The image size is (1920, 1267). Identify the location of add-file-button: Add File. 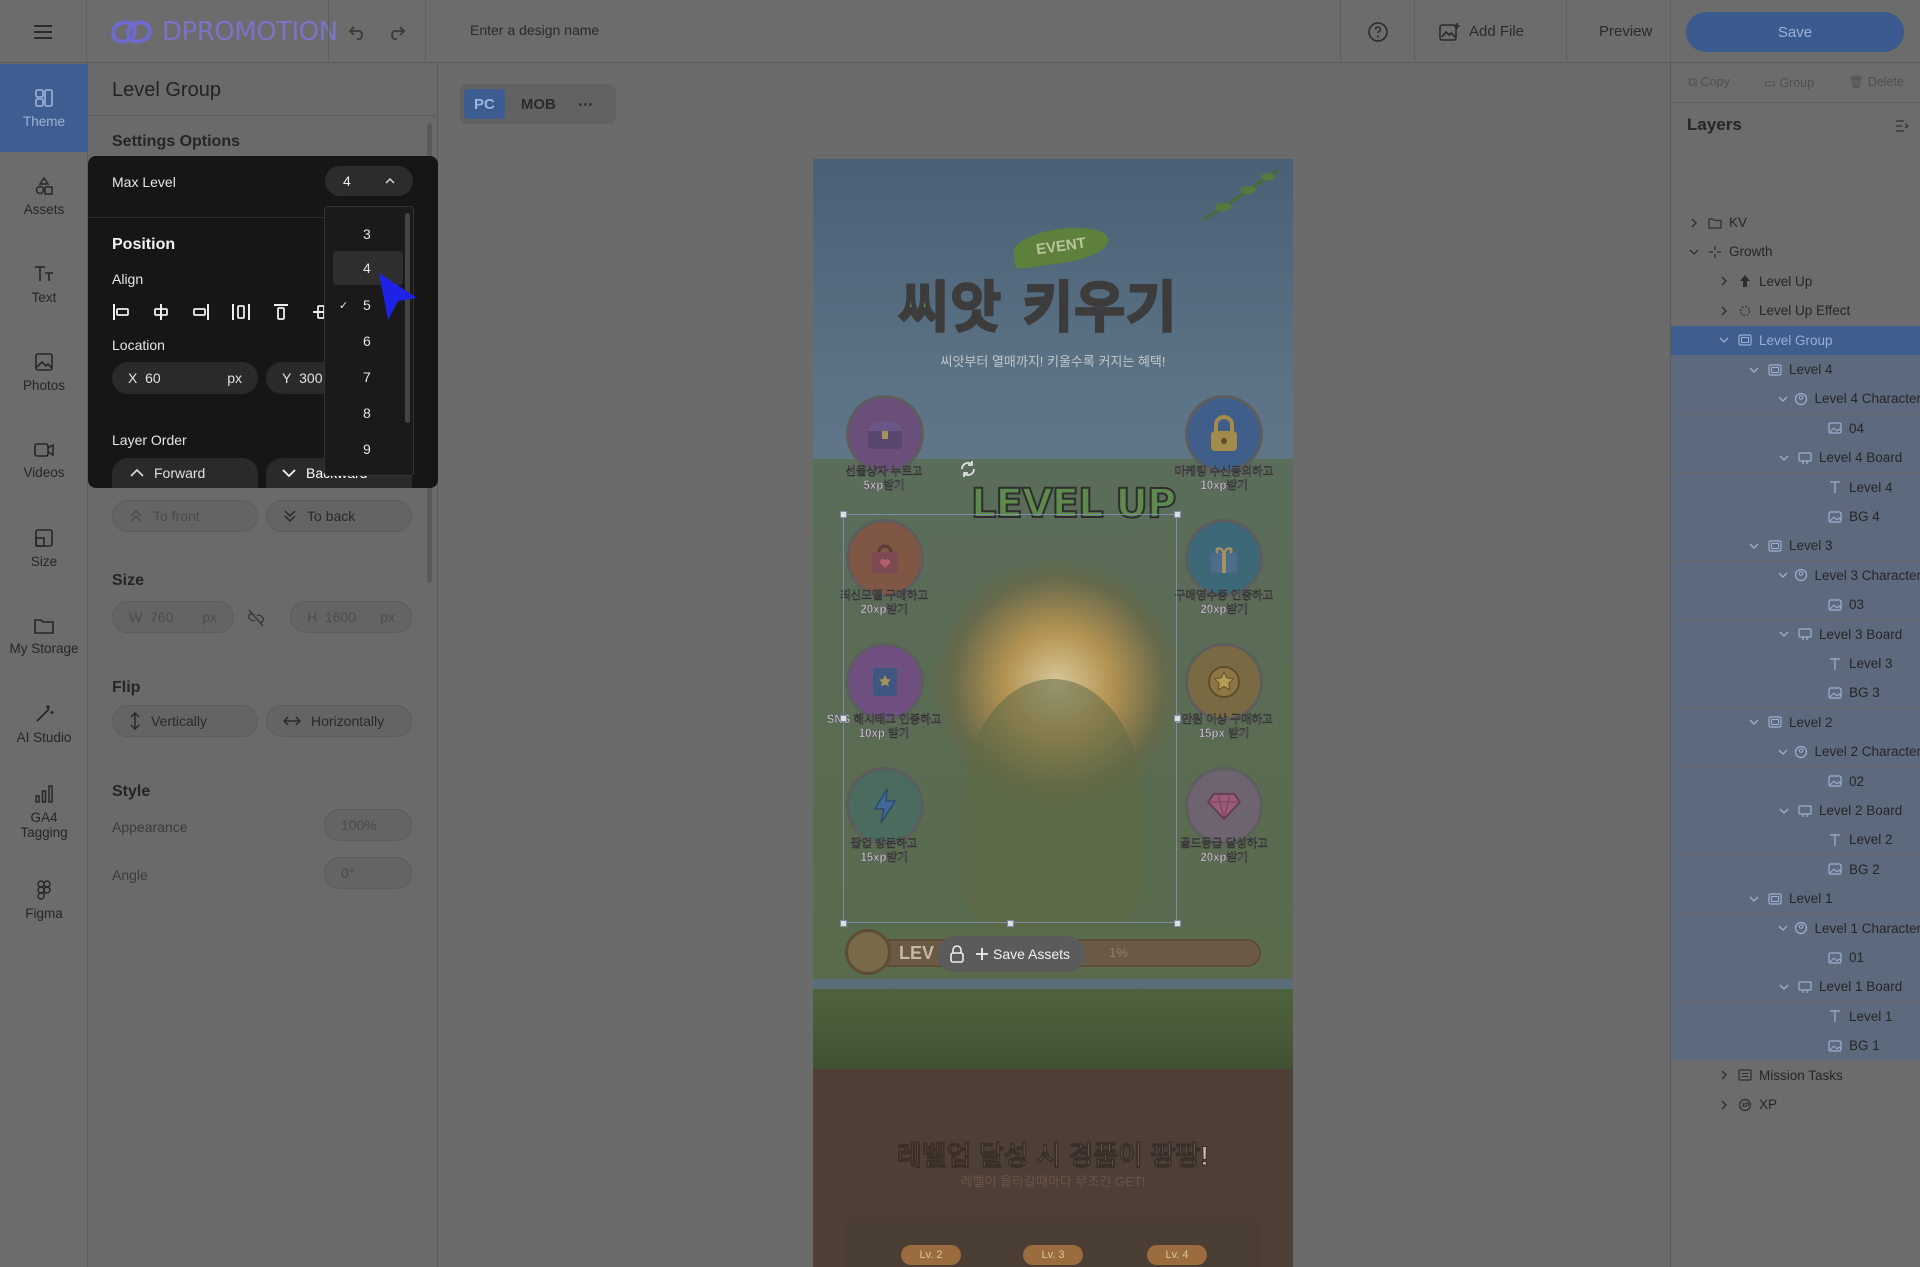
(1490, 31).